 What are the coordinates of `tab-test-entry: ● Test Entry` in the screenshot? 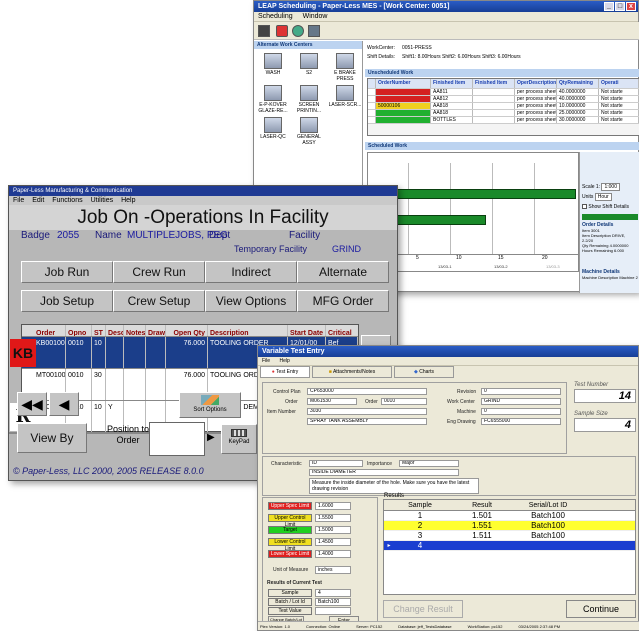 It's located at (285, 372).